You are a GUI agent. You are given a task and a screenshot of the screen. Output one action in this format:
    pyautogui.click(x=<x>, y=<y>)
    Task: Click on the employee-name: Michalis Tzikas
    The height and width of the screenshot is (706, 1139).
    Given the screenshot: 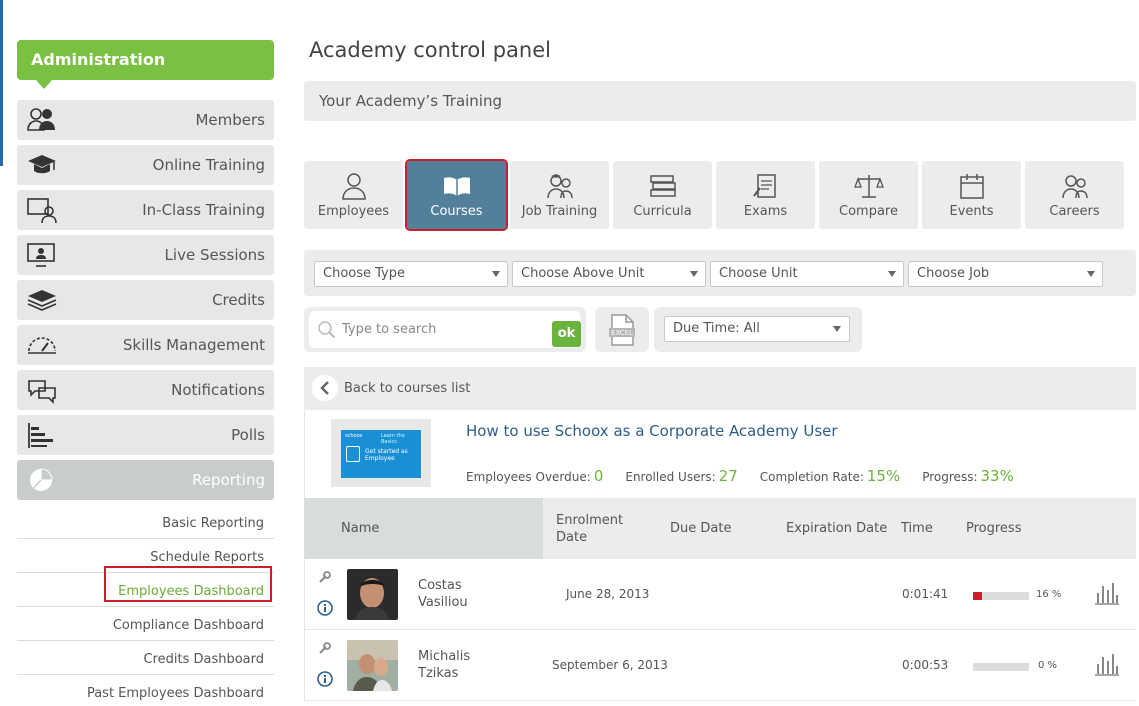 What is the action you would take?
    pyautogui.click(x=444, y=665)
    